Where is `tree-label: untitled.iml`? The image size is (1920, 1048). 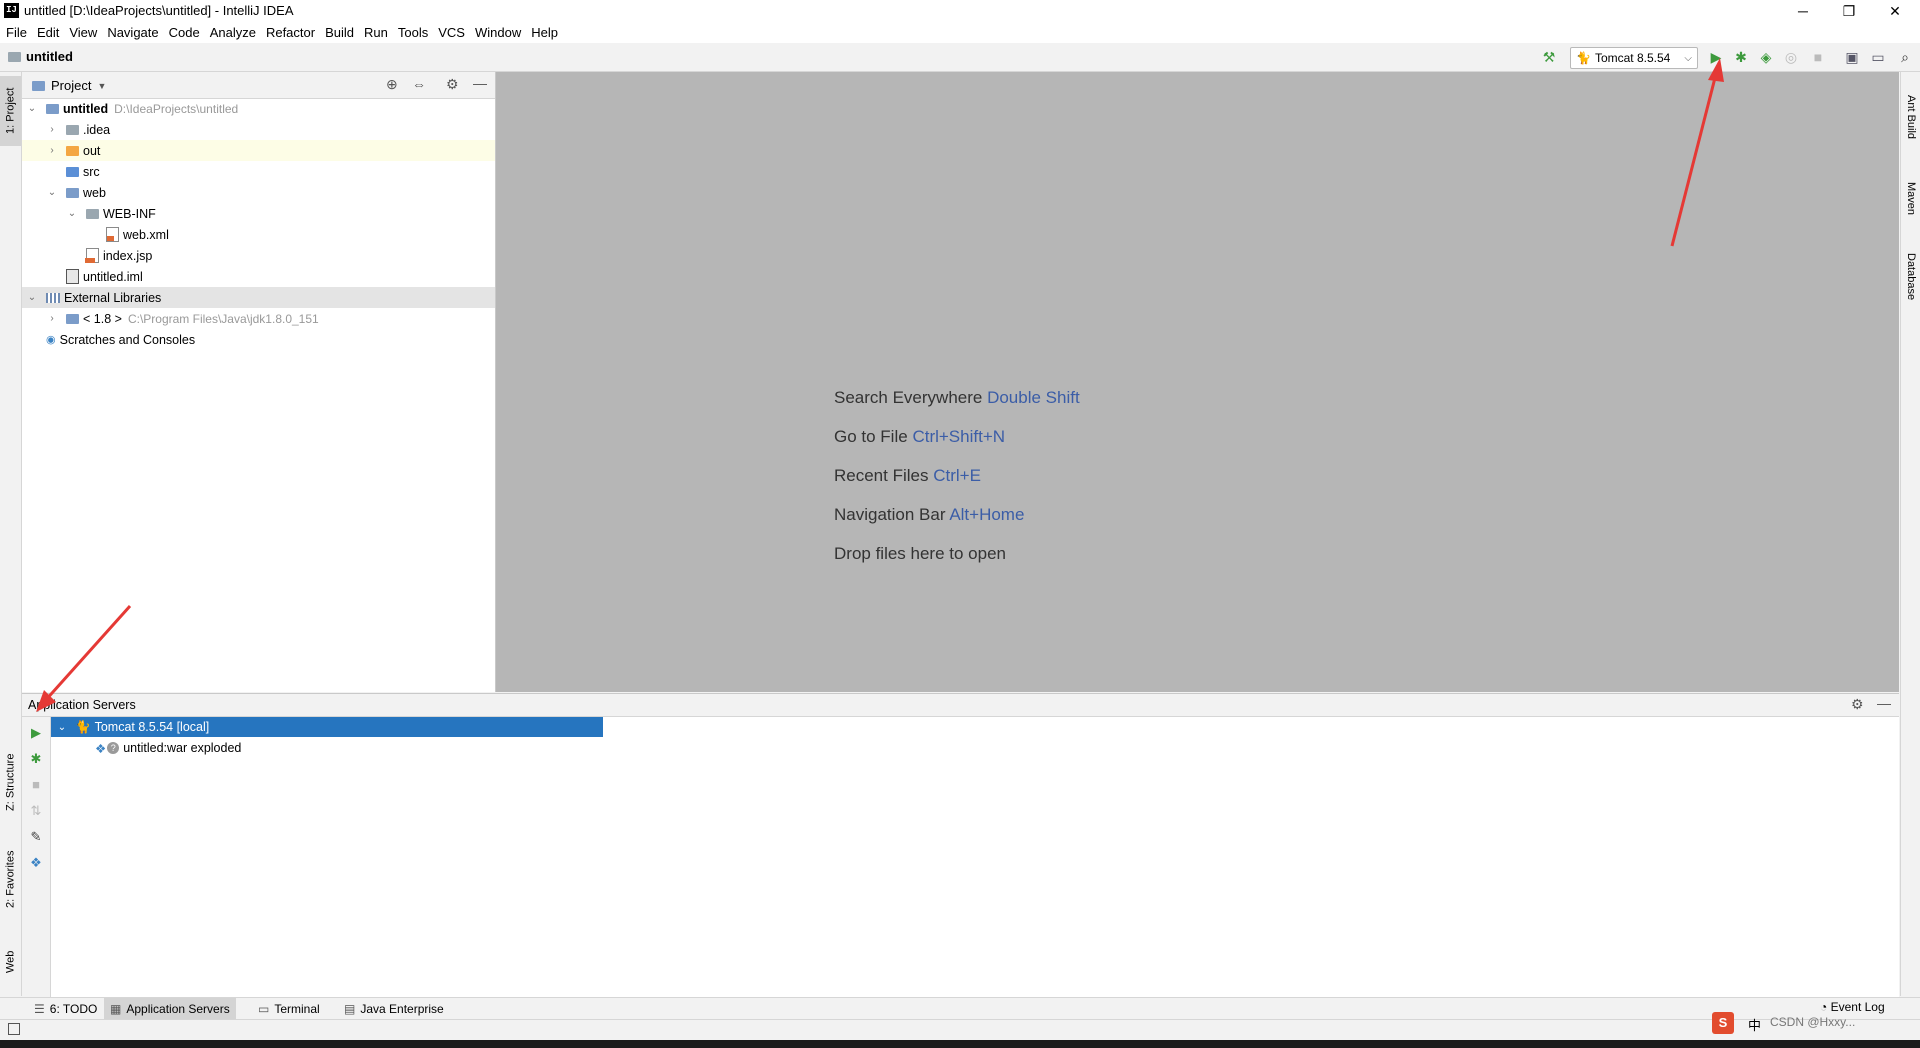
tree-label: untitled.iml is located at coordinates (113, 276).